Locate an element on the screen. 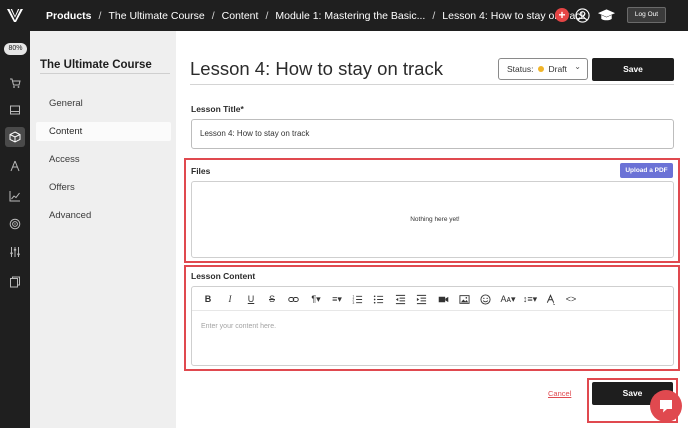 Image resolution: width=688 pixels, height=428 pixels. pages-icon is located at coordinates (15, 282).